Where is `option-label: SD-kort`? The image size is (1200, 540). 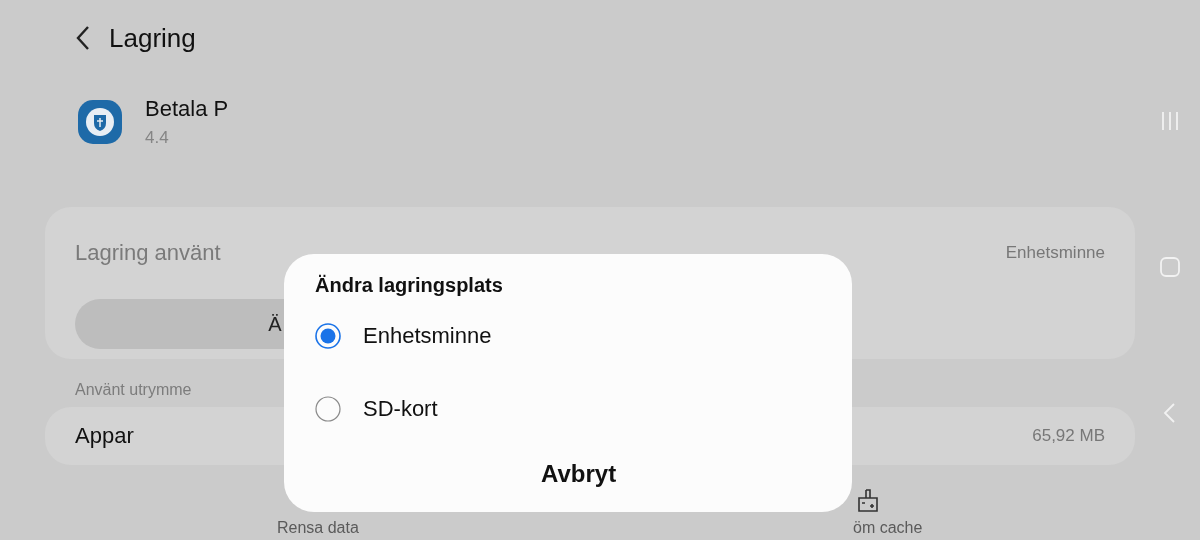 option-label: SD-kort is located at coordinates (400, 408).